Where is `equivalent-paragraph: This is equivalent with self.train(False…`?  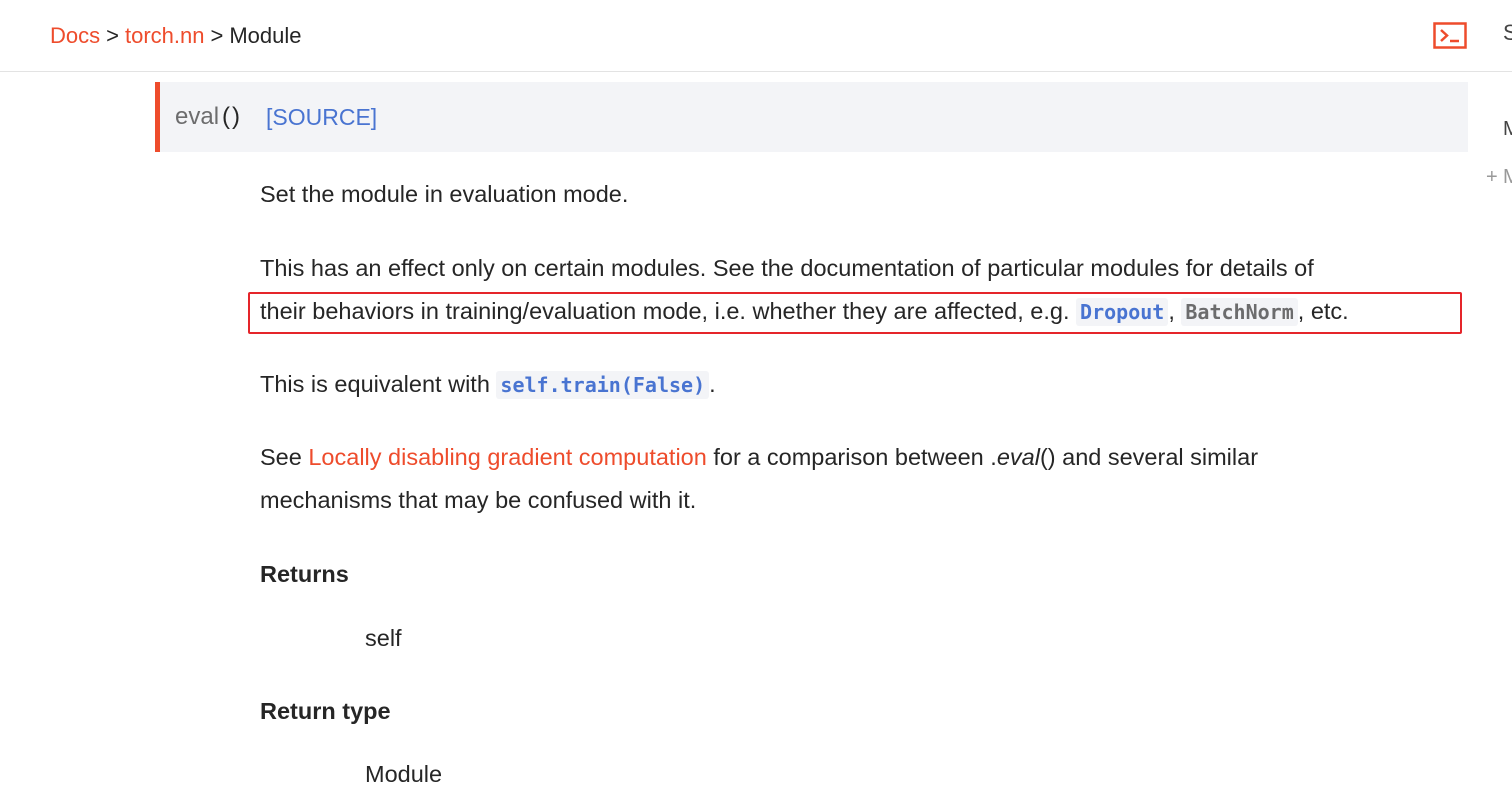
equivalent-paragraph: This is equivalent with self.train(False… is located at coordinates (860, 385).